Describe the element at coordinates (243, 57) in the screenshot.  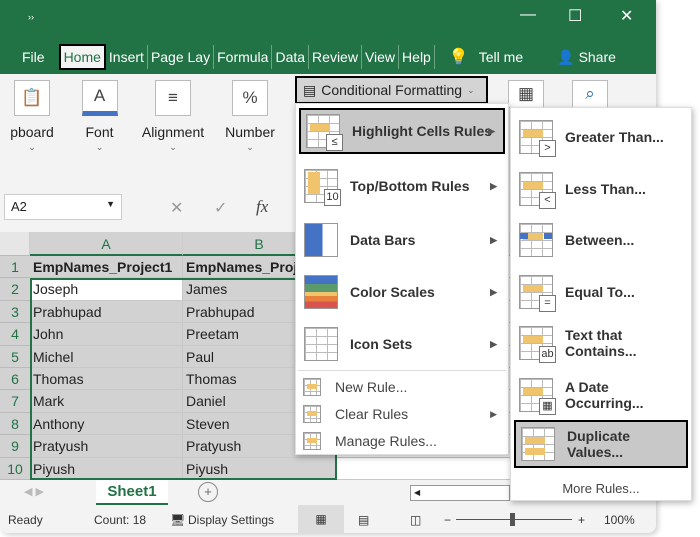
I see `tab-formulas: Formula` at that location.